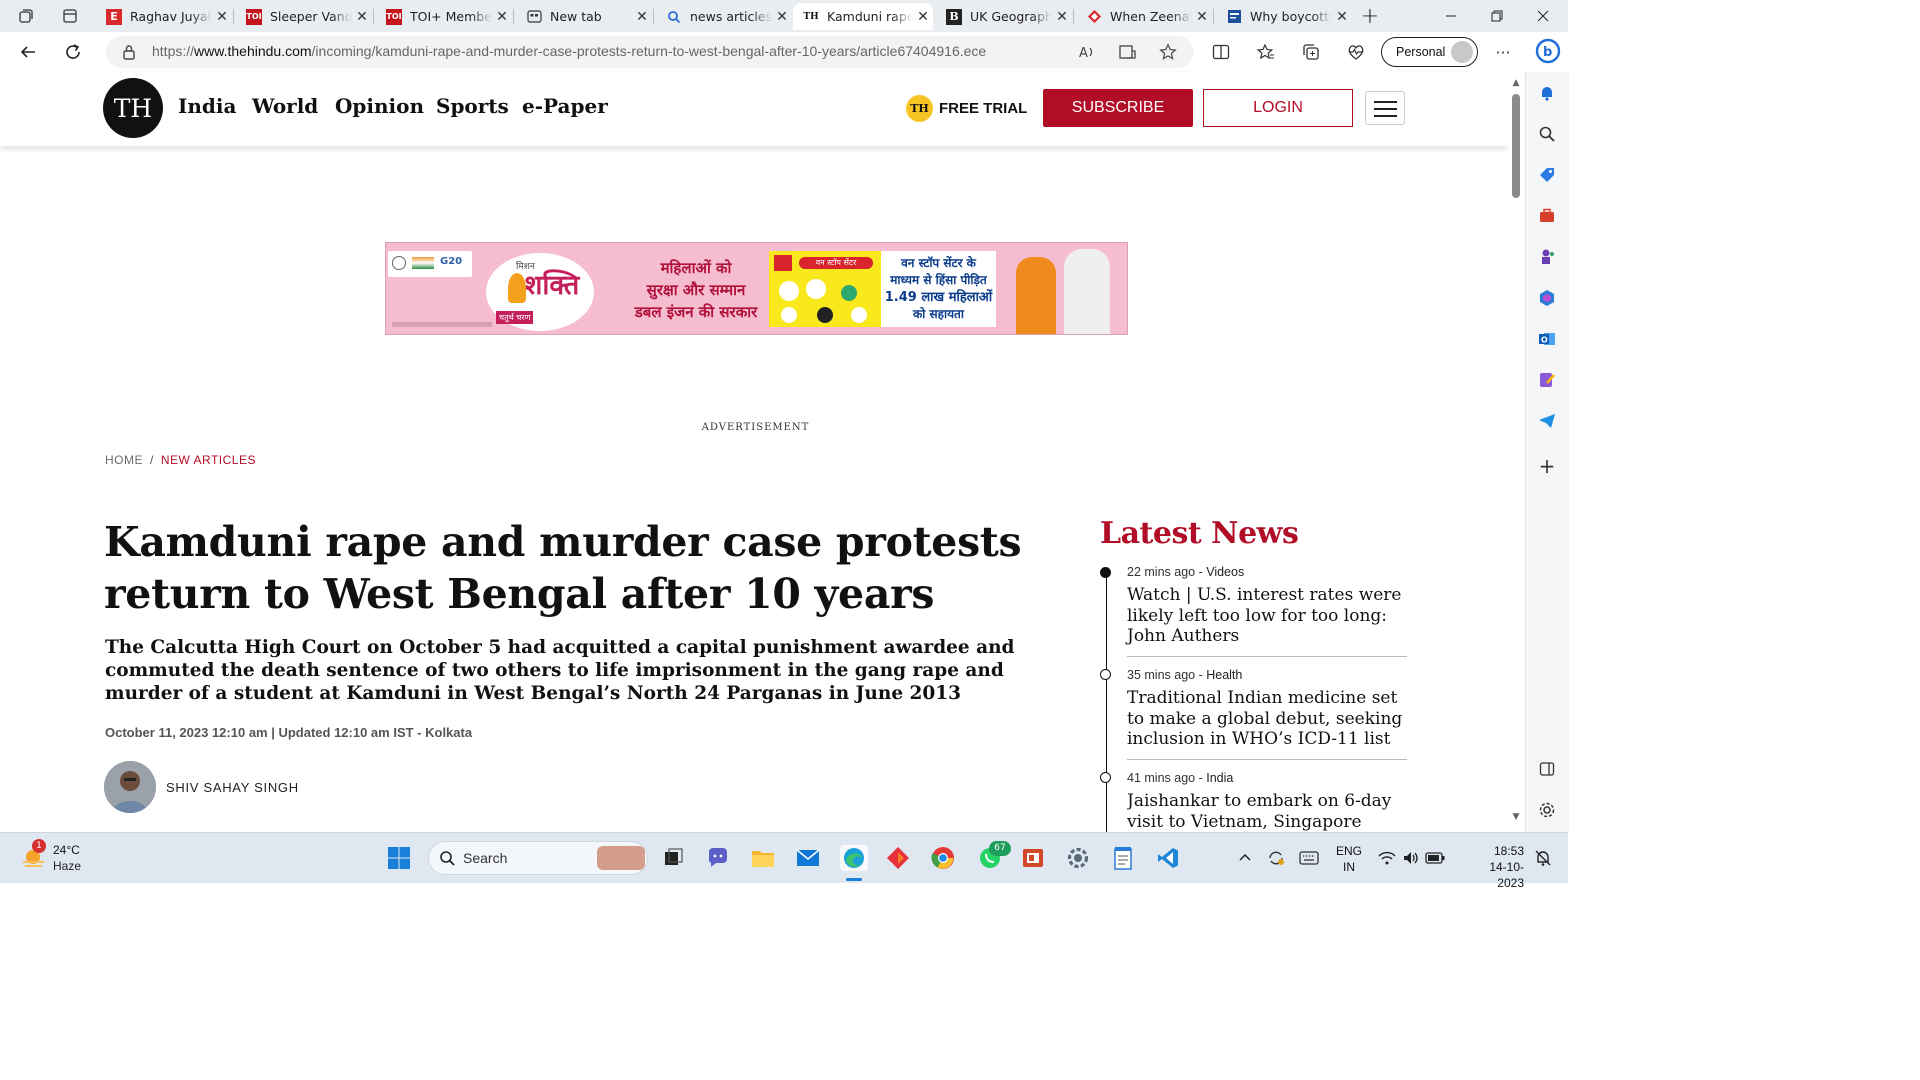 This screenshot has width=1920, height=1080. What do you see at coordinates (28, 52) in the screenshot?
I see `back-arrow-icon` at bounding box center [28, 52].